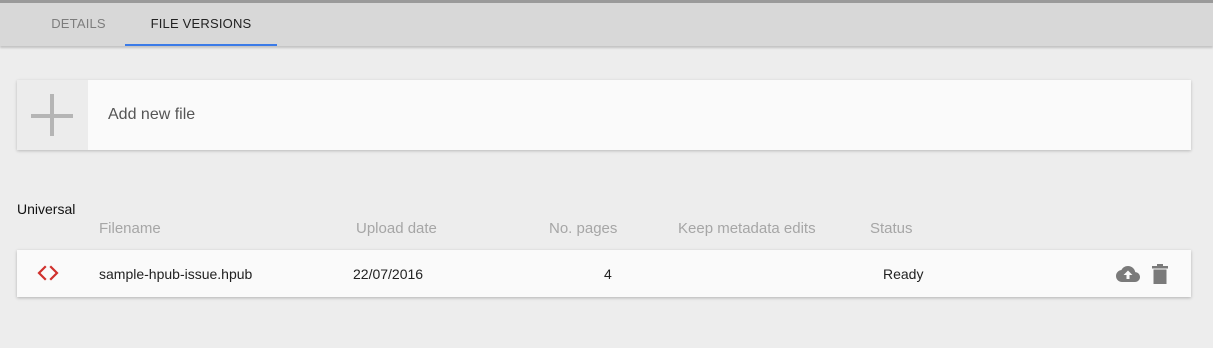 This screenshot has height=348, width=1213. Describe the element at coordinates (583, 228) in the screenshot. I see `column-header-no-pages: No. pages` at that location.